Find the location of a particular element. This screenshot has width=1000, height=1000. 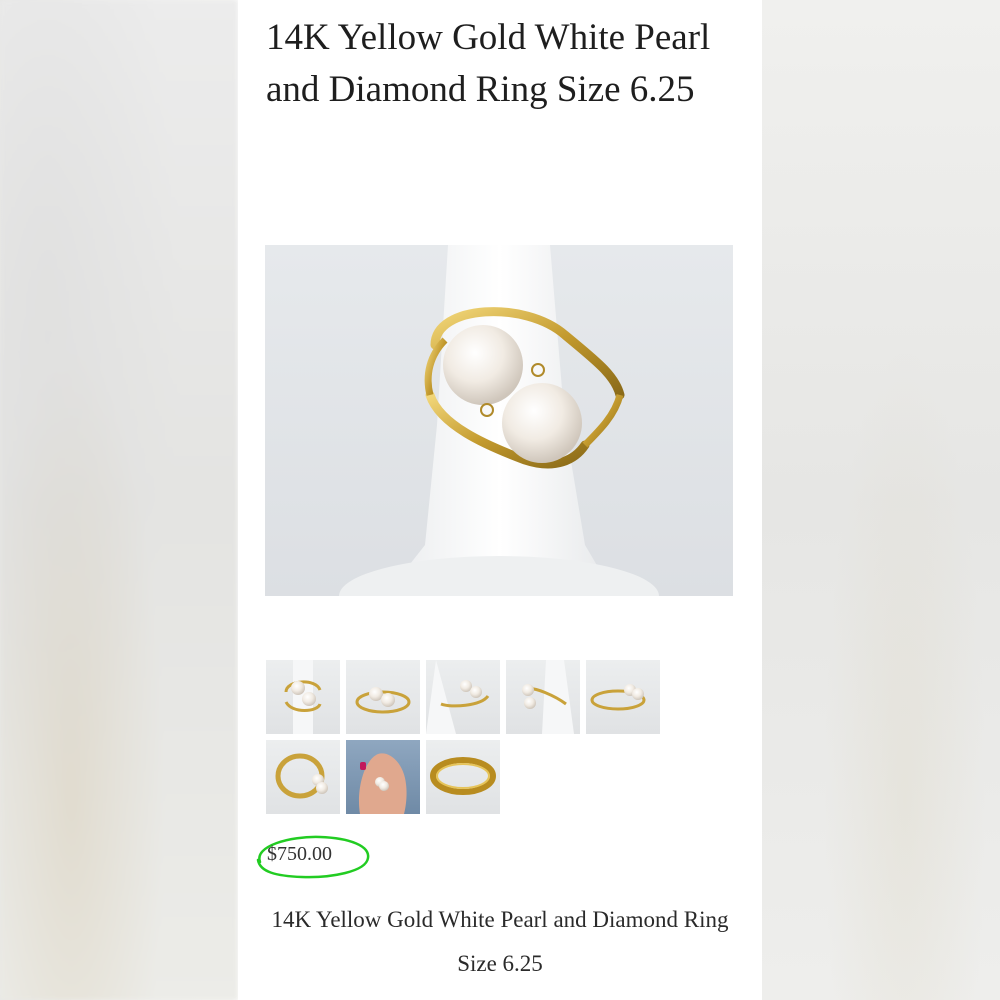

thumbnail-ring-angle is located at coordinates (463, 697).